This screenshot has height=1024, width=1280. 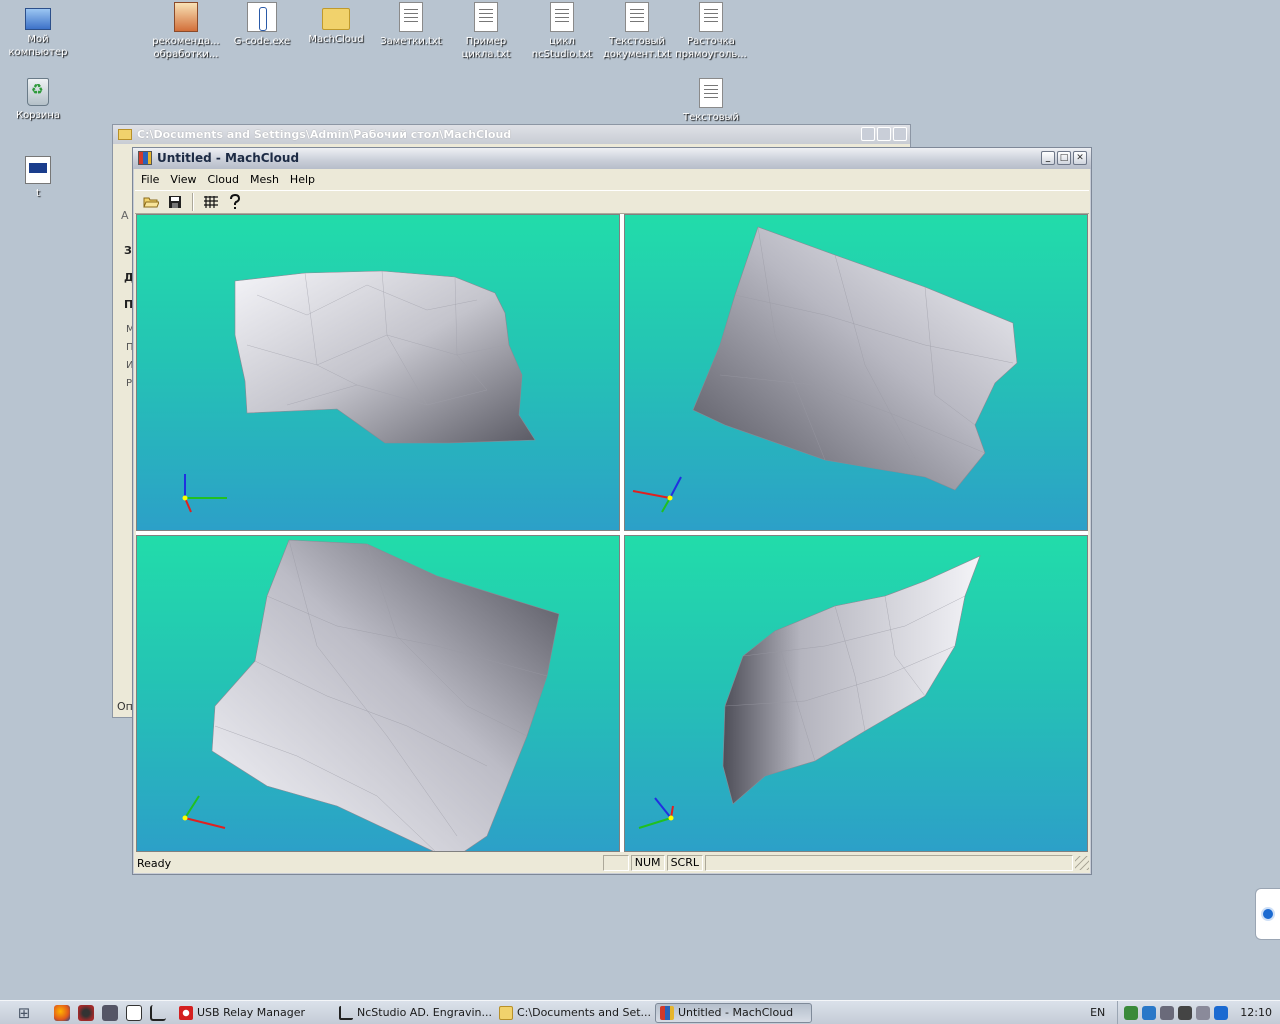 I want to click on menu-mesh: Mesh, so click(x=264, y=179).